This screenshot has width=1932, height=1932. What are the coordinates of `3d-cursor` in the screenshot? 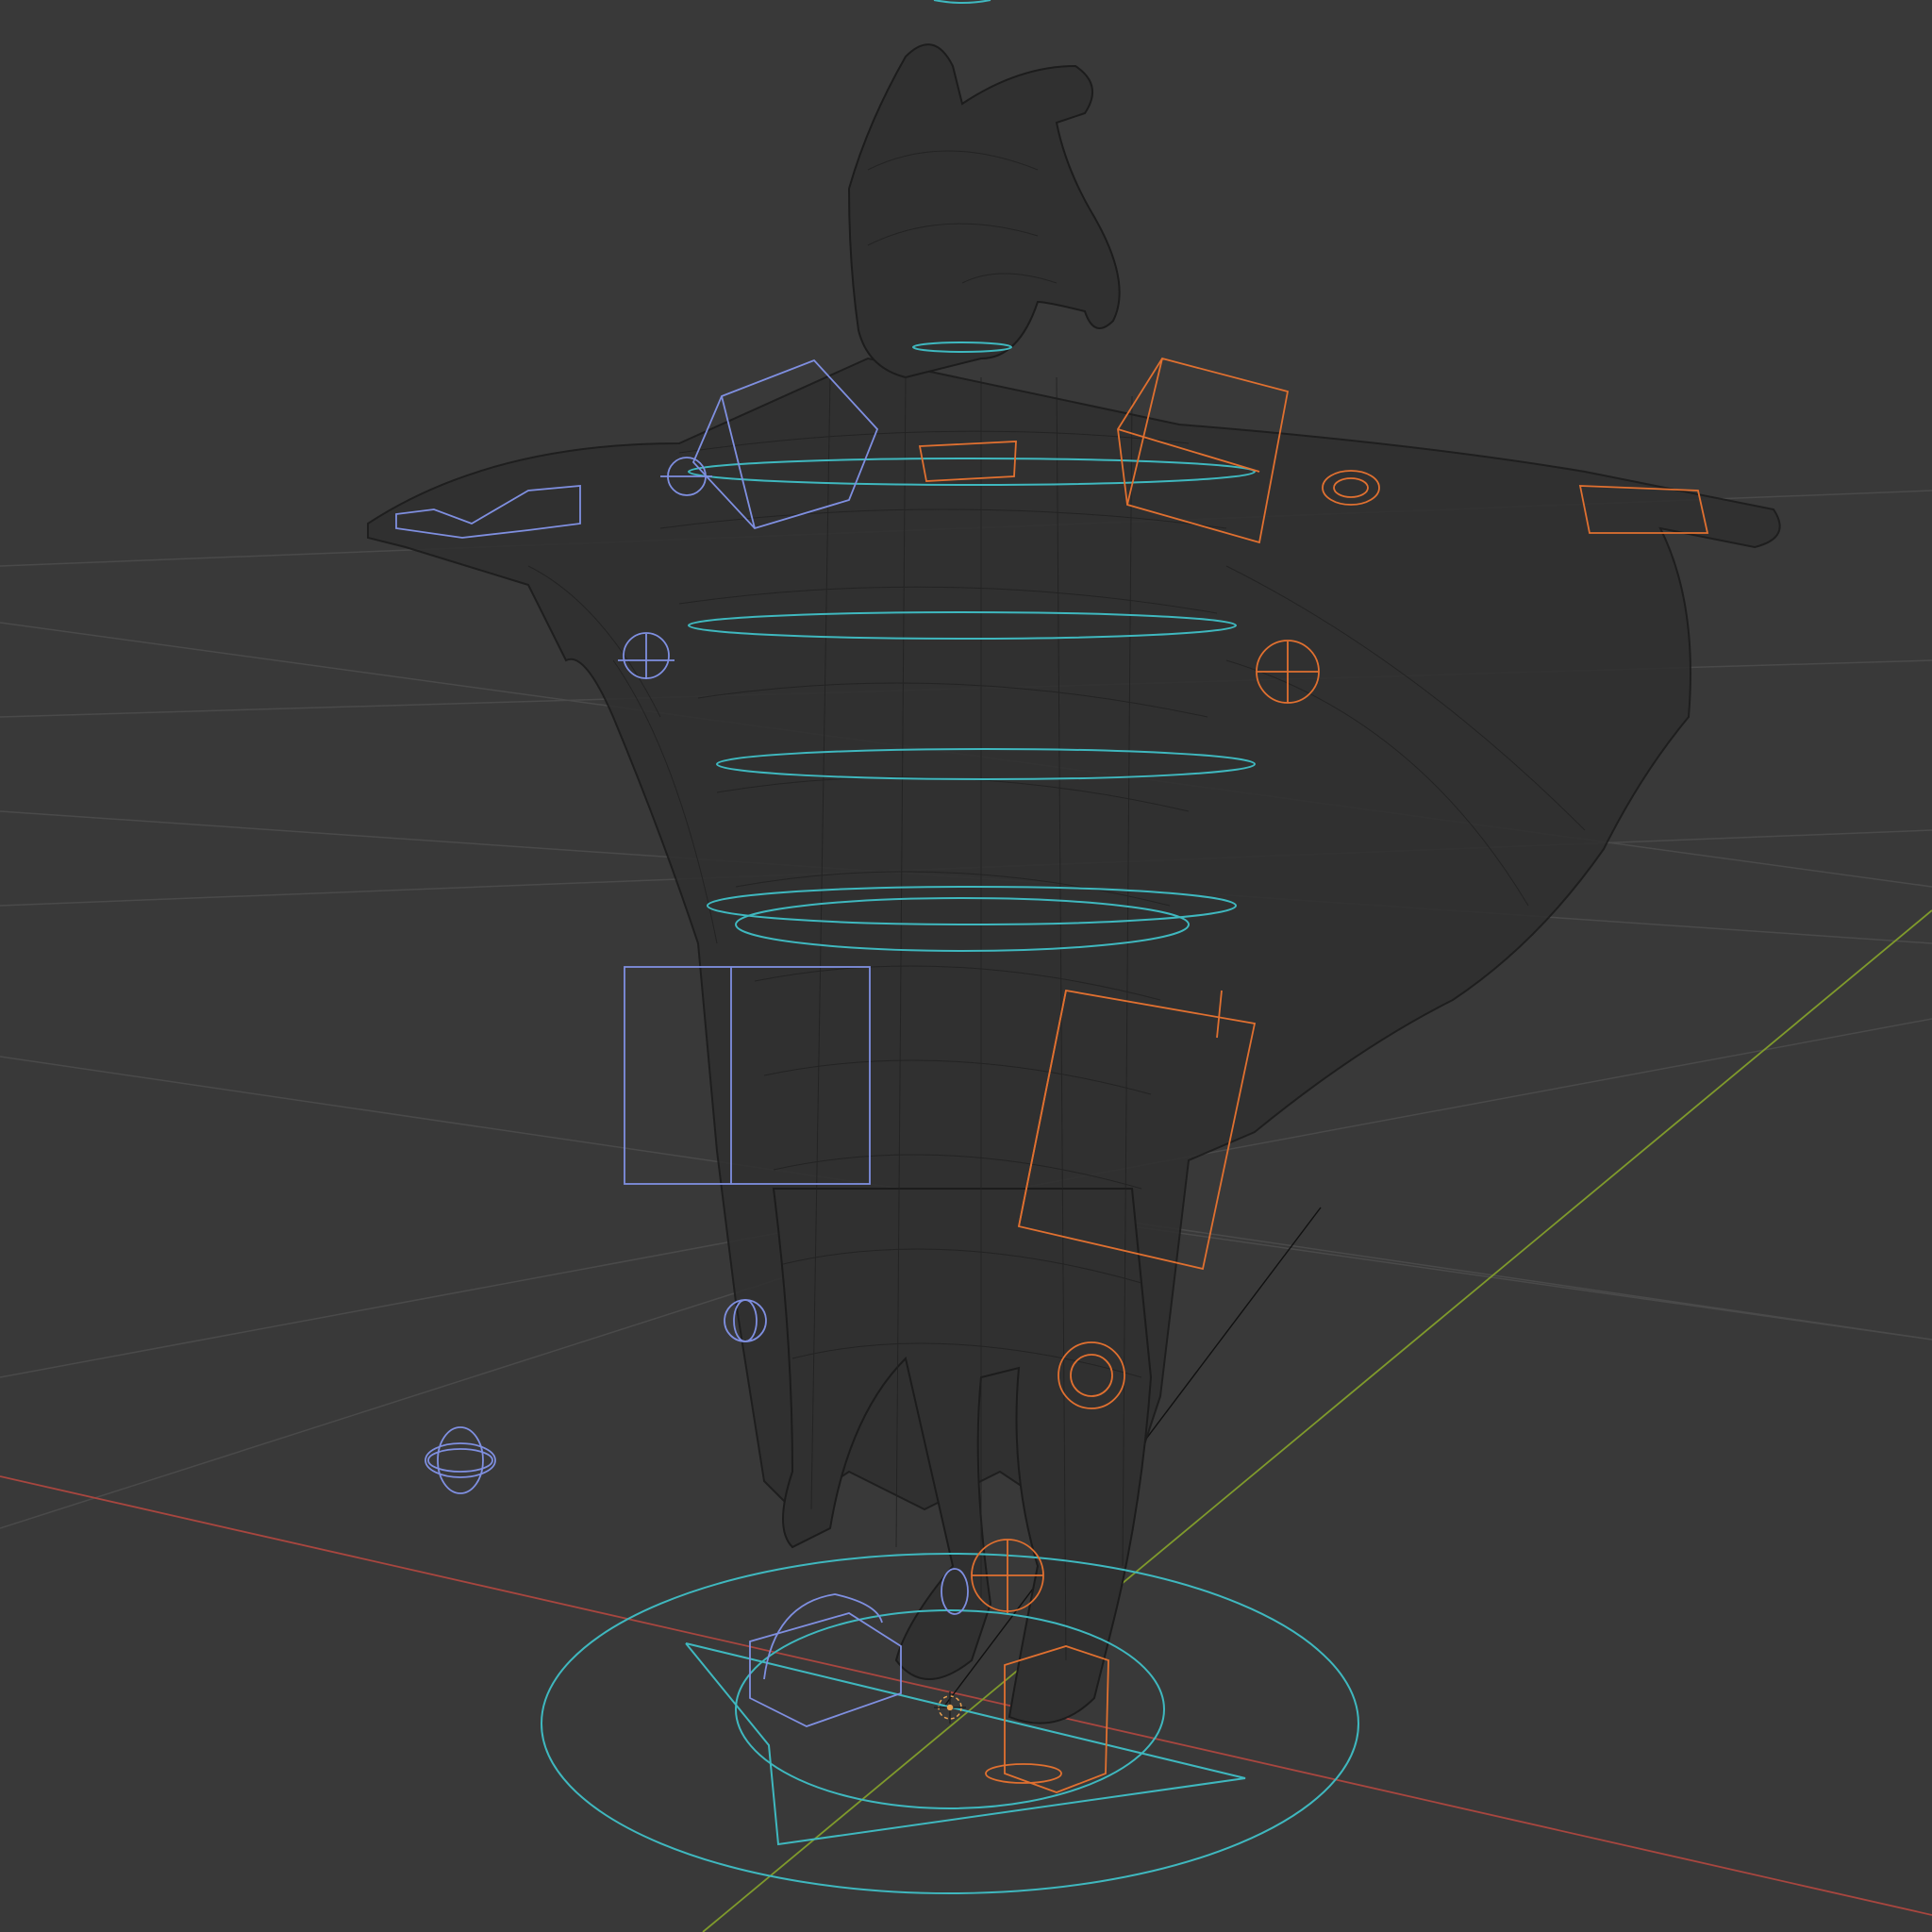 It's located at (950, 1708).